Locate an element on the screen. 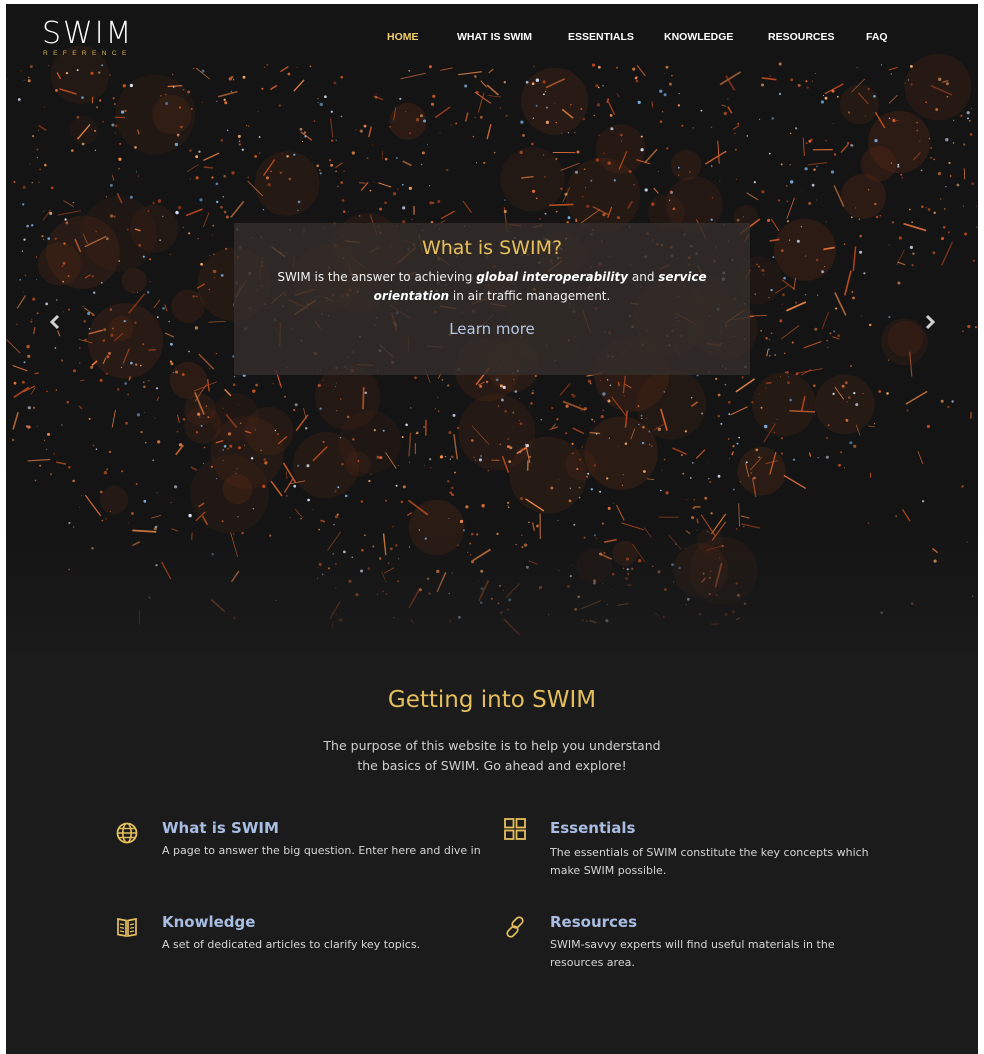 The width and height of the screenshot is (984, 1054). feature-title: Resources is located at coordinates (593, 922).